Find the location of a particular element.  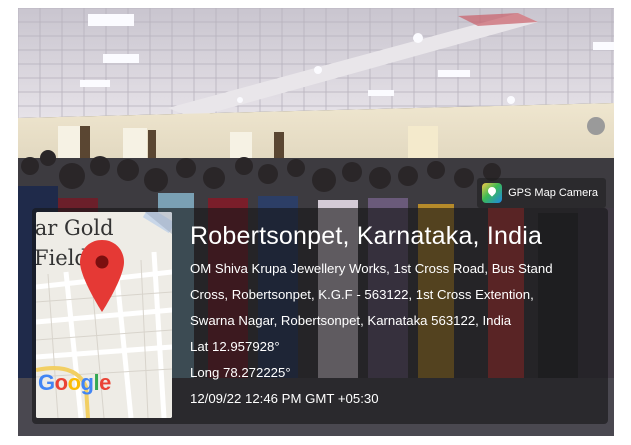

gps-map-camera-badge: GPS Map Camera is located at coordinates (541, 193).